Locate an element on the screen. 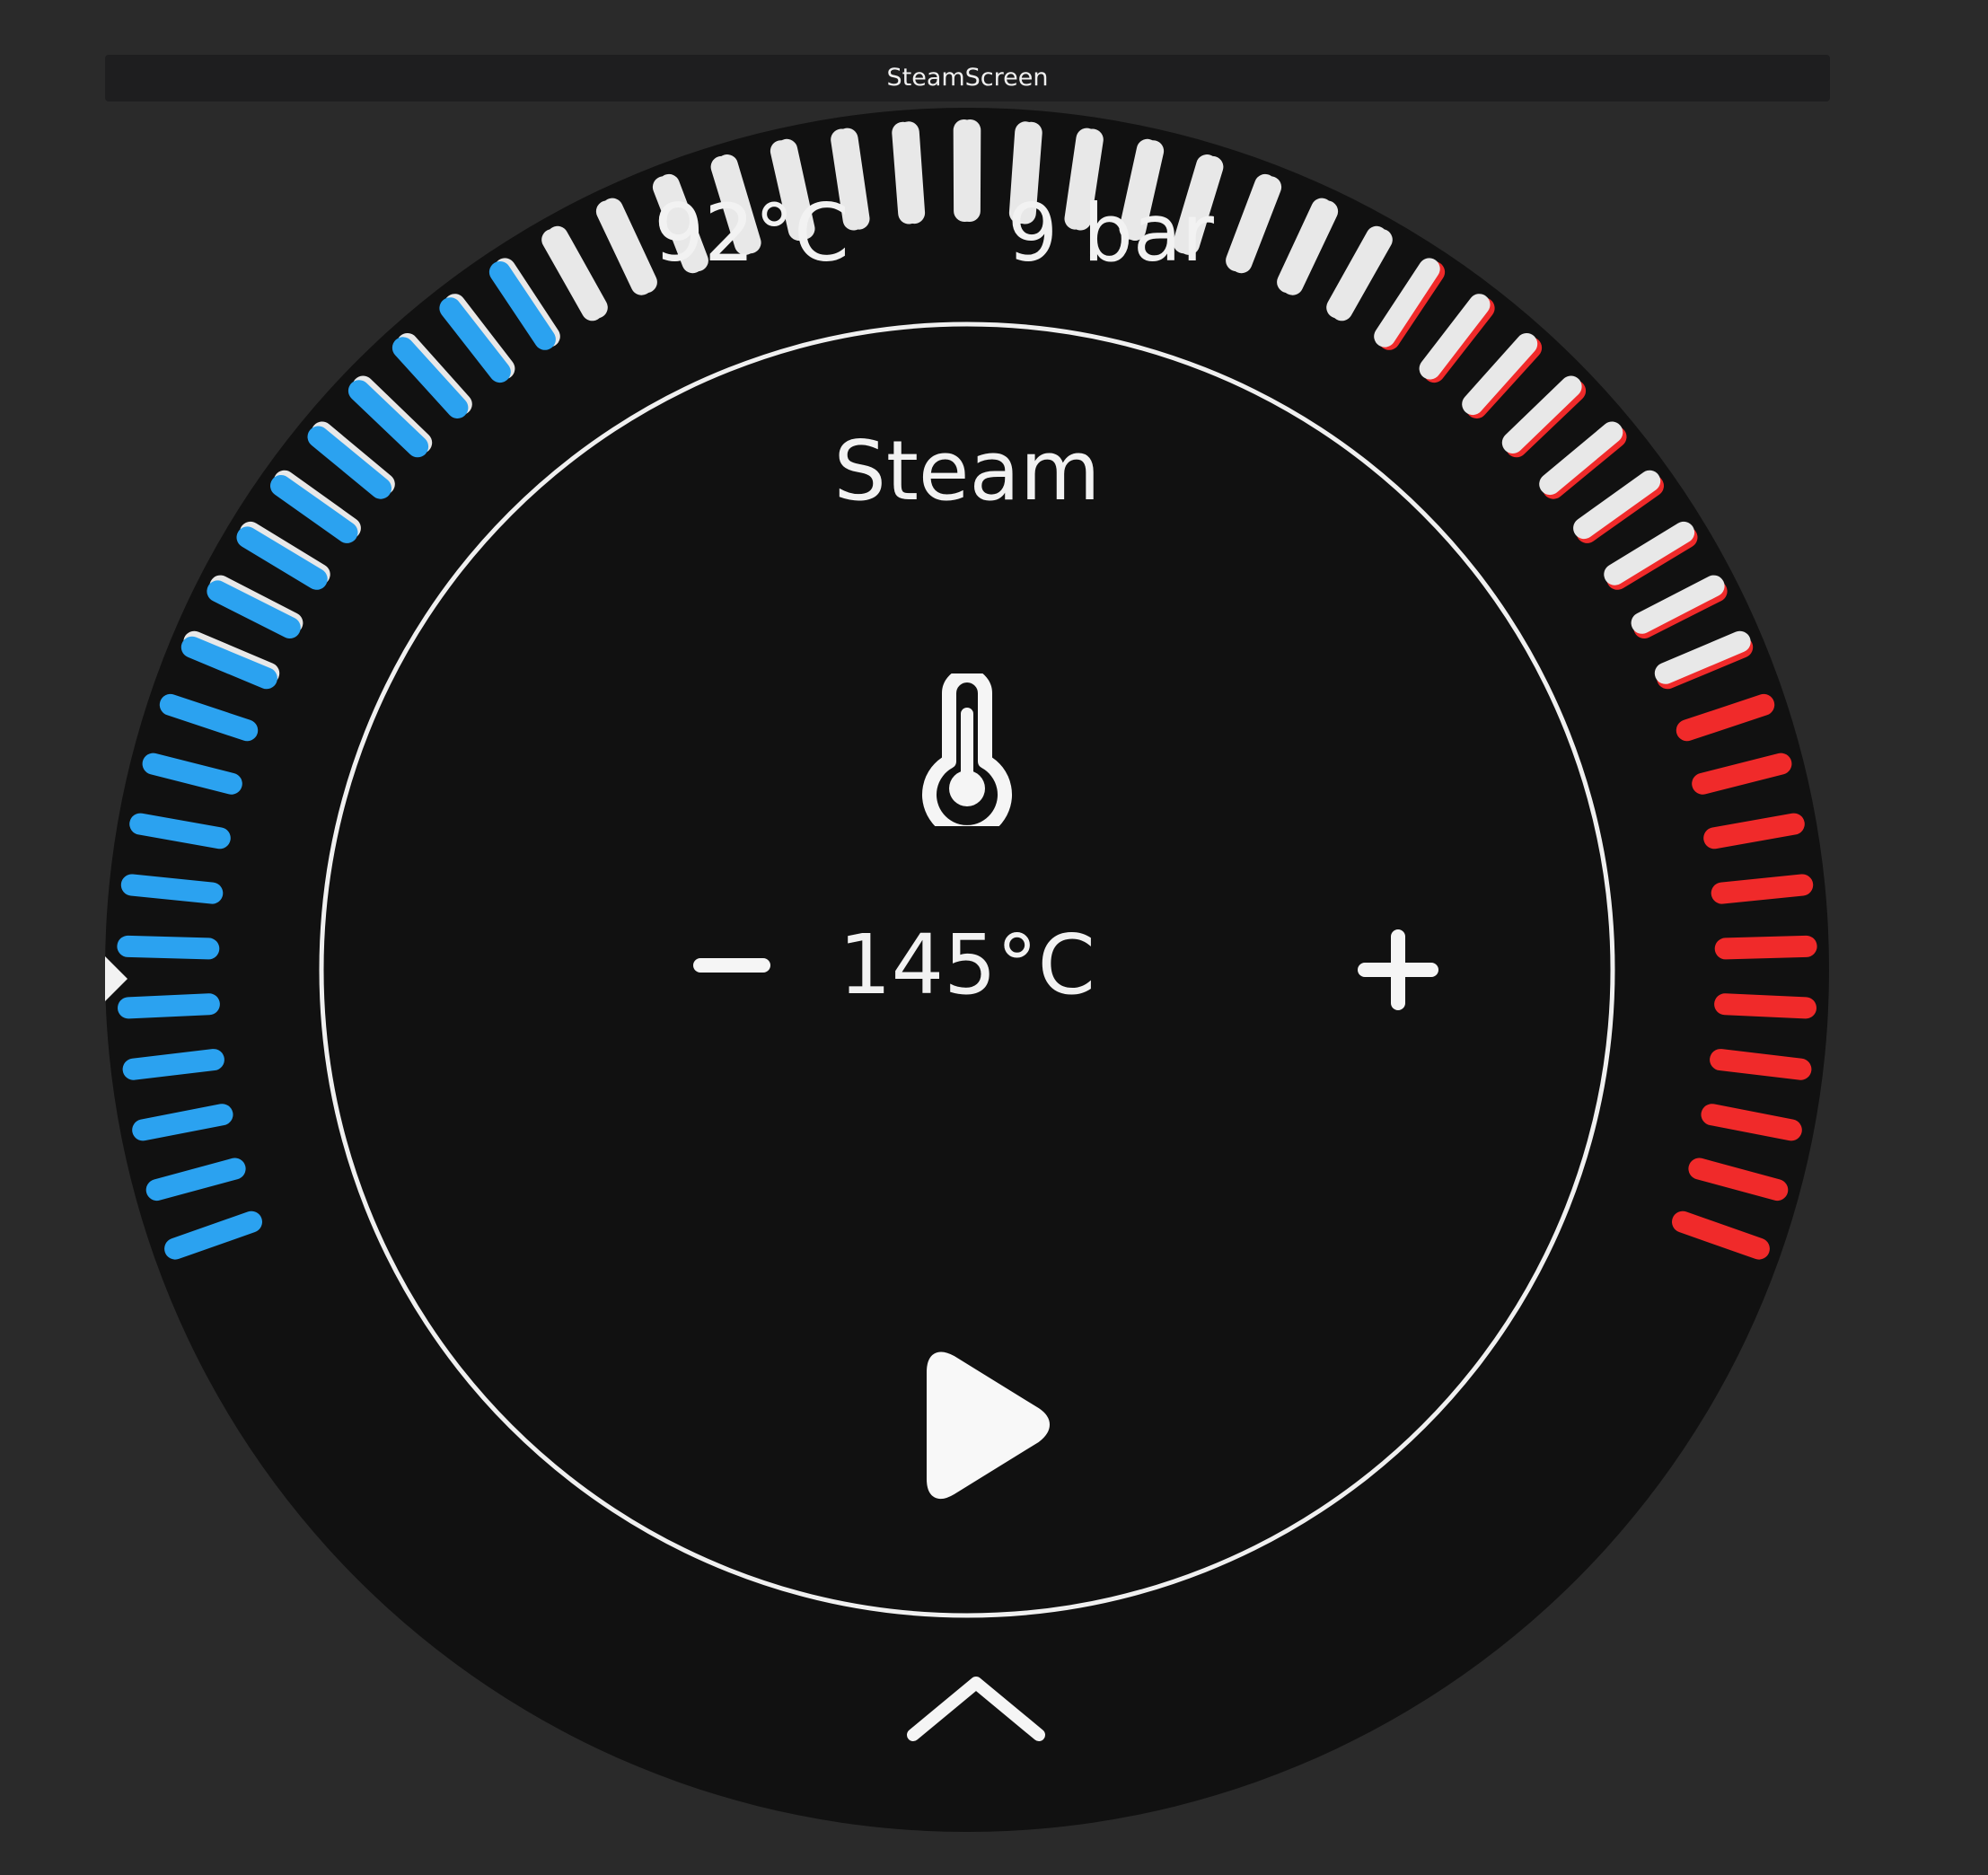  window-title-bar: SteamScreen is located at coordinates (967, 78).